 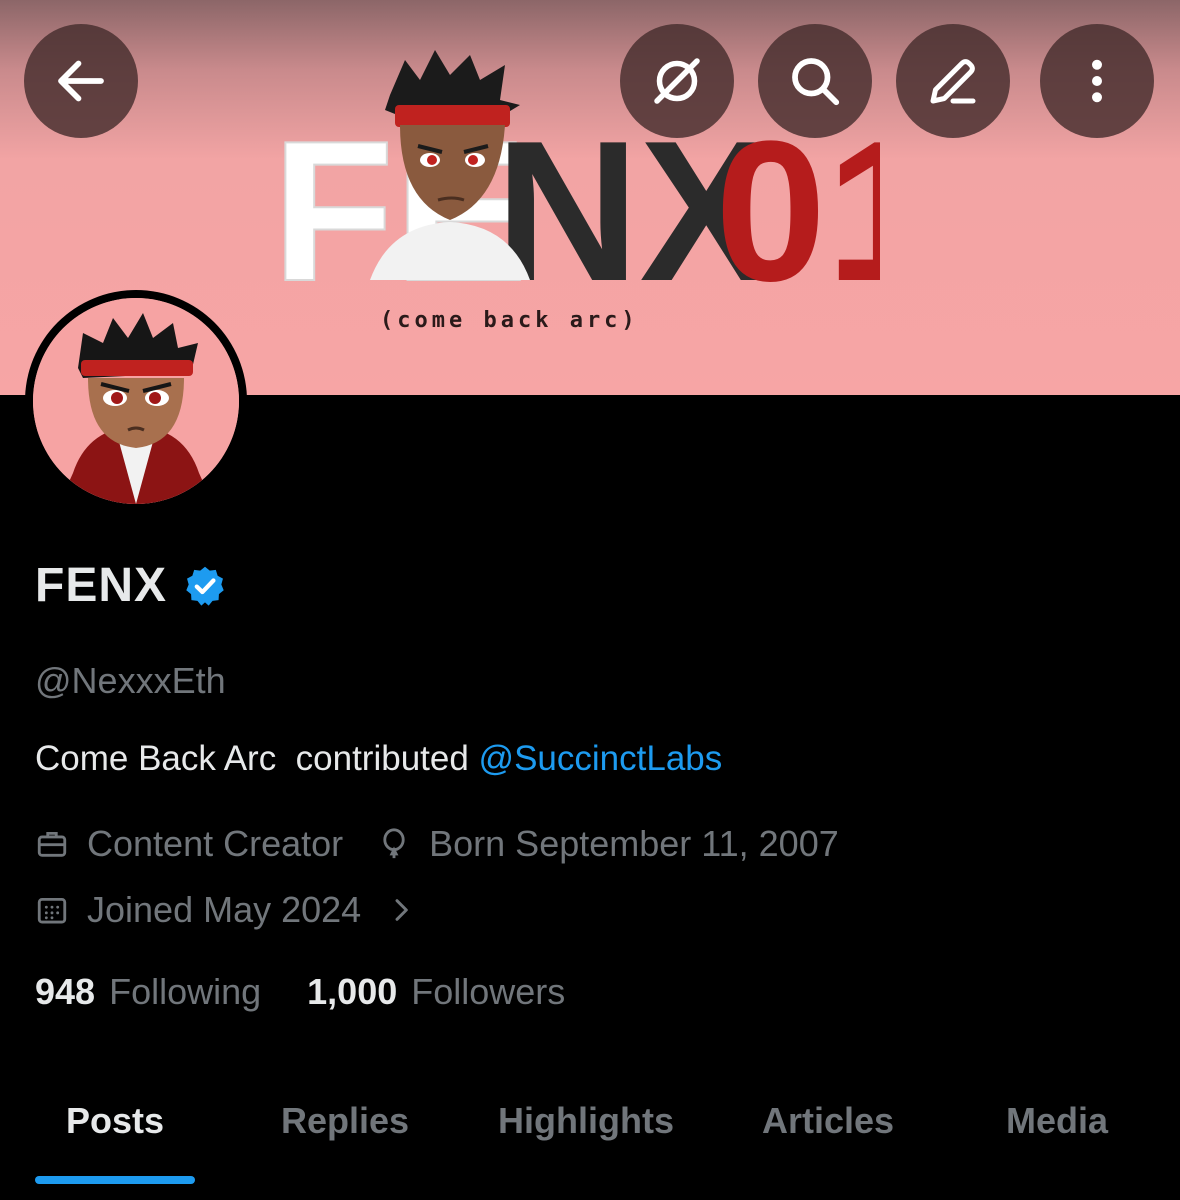 I want to click on grok-icon, so click(x=677, y=81).